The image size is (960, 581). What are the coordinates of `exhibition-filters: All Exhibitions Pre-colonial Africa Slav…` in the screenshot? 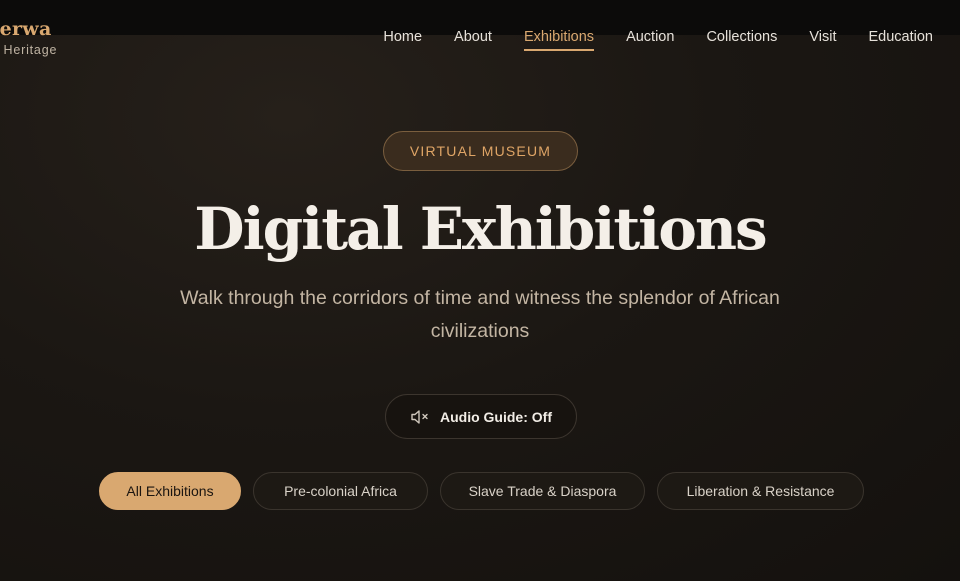 It's located at (481, 491).